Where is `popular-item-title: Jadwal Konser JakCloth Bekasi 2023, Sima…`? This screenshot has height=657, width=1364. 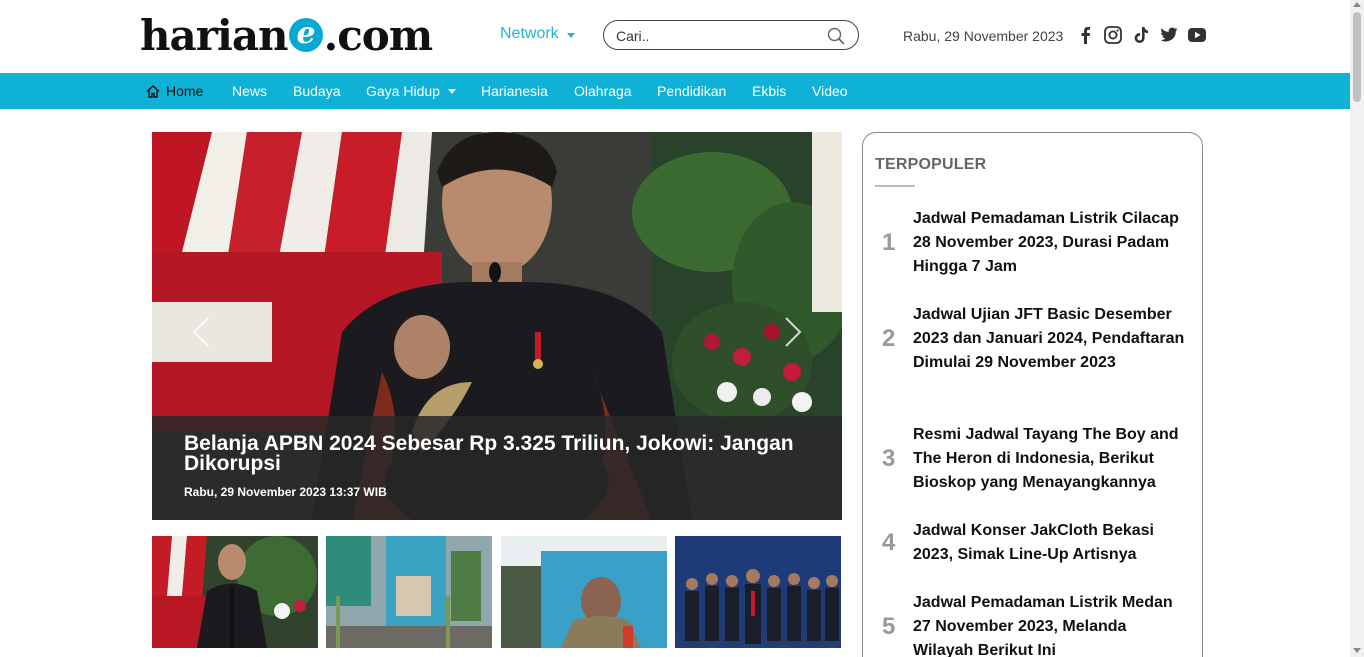
popular-item-title: Jadwal Konser JakCloth Bekasi 2023, Sima… is located at coordinates (1049, 543).